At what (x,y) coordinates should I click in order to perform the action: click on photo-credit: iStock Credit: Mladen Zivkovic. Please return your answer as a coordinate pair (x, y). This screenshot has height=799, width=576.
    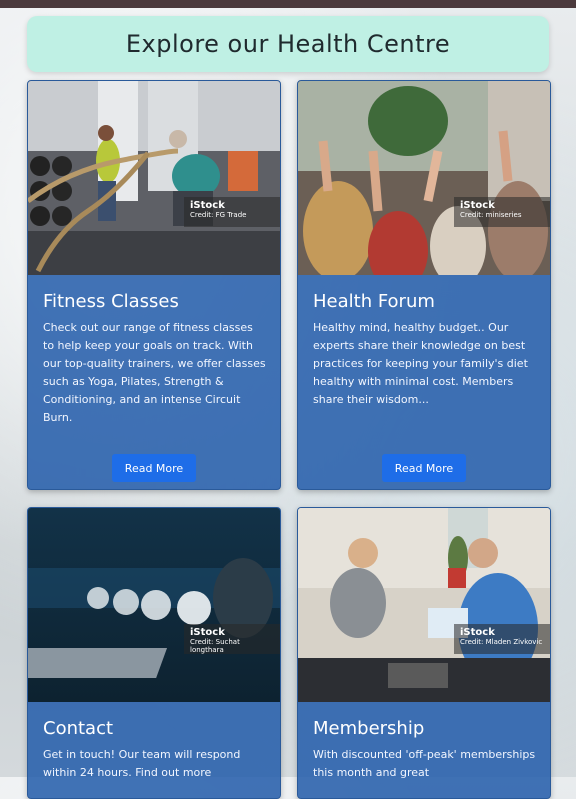
    Looking at the image, I should click on (502, 639).